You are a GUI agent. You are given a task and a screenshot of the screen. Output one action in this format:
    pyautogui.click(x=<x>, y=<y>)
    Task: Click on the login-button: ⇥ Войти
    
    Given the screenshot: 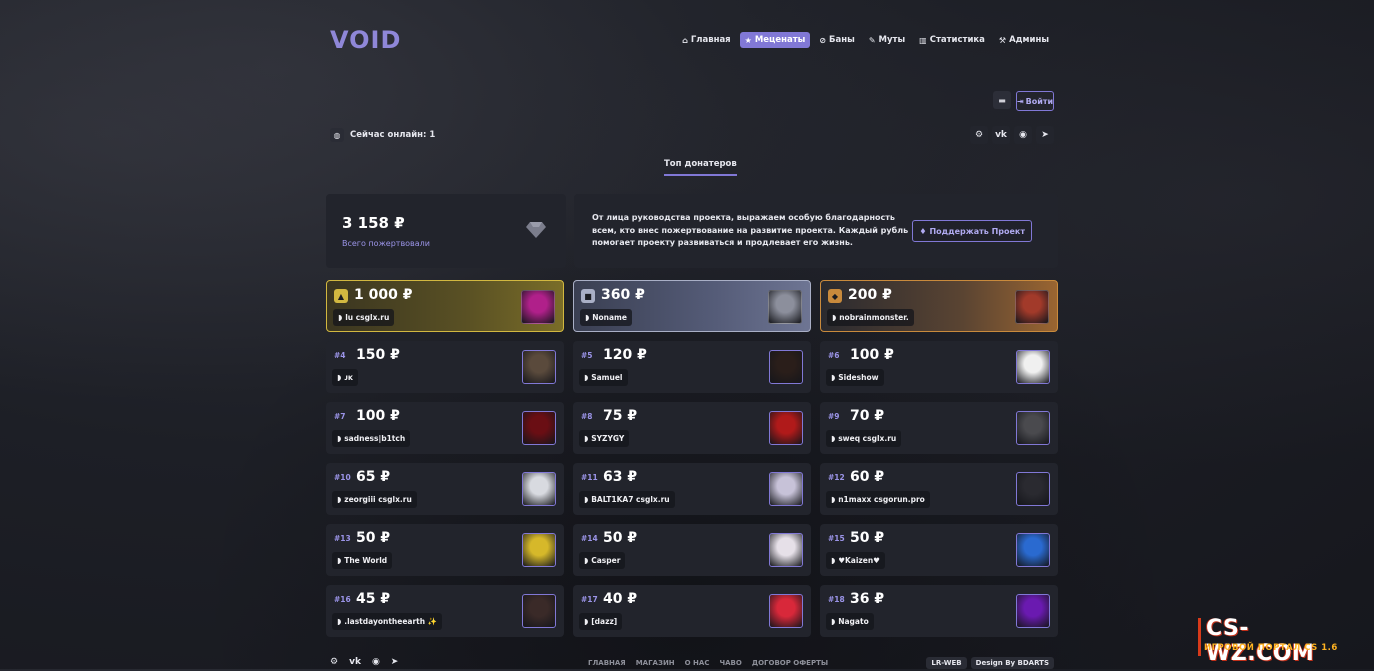 What is the action you would take?
    pyautogui.click(x=1035, y=101)
    